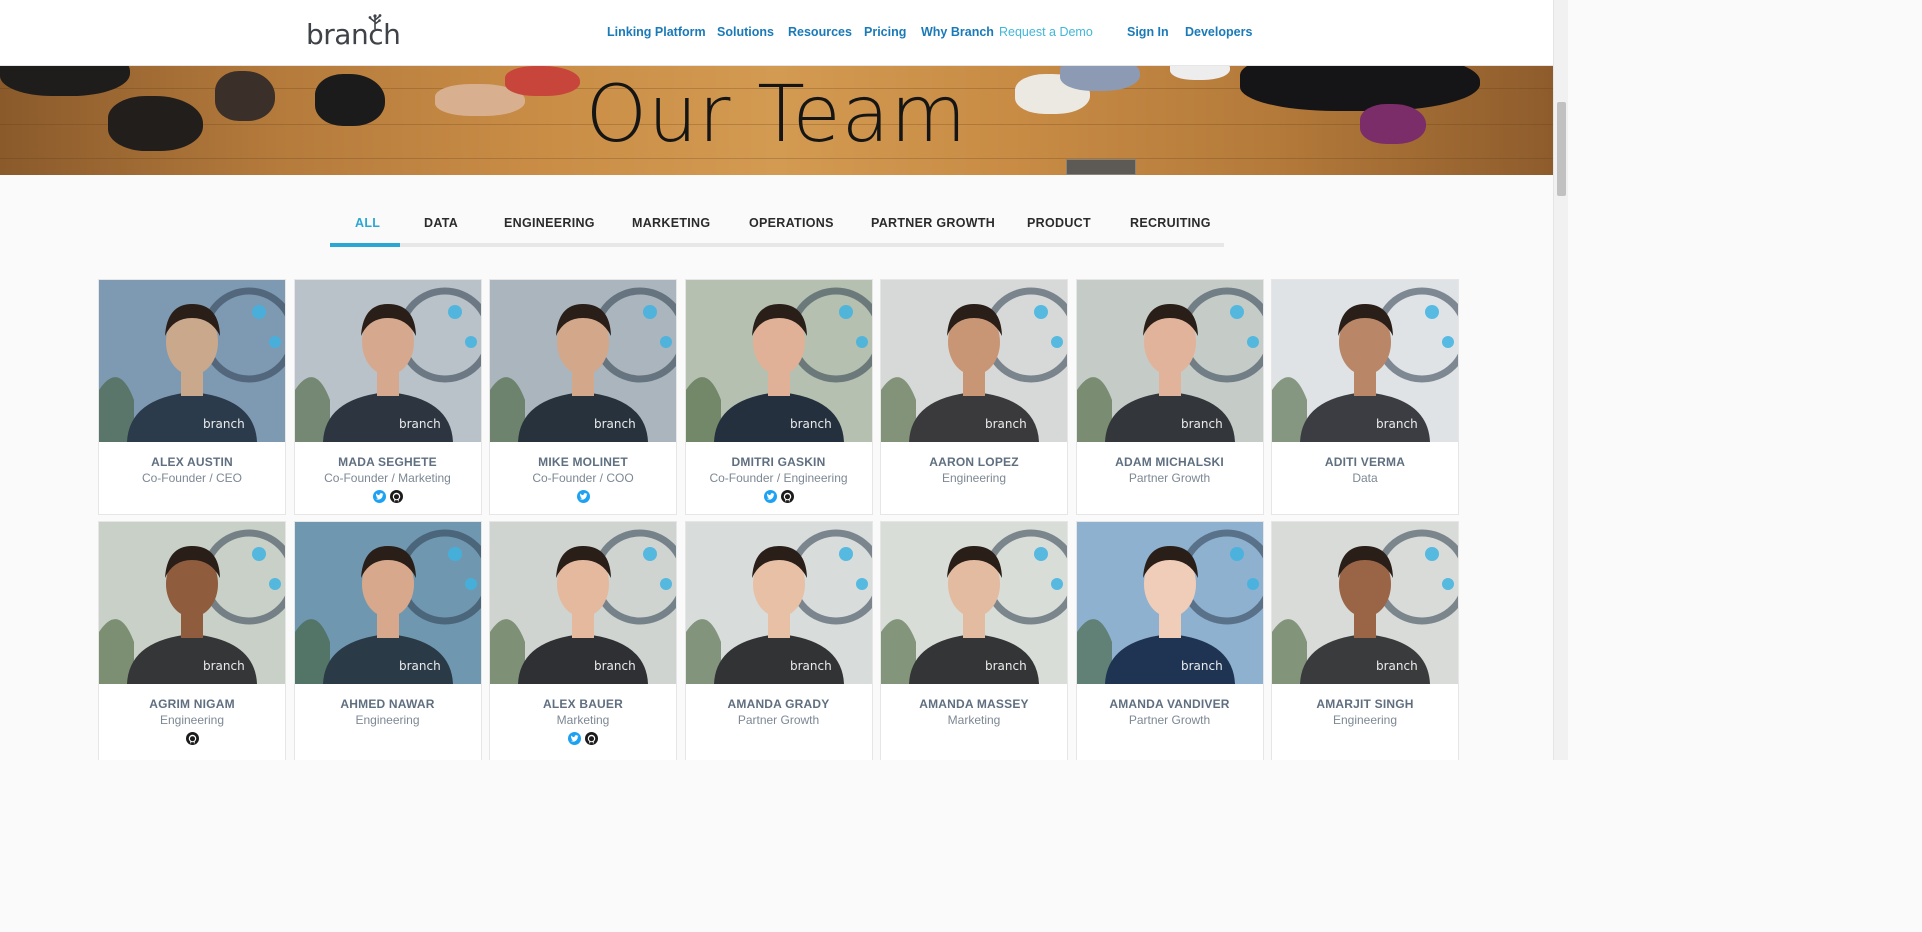 Image resolution: width=1922 pixels, height=932 pixels. What do you see at coordinates (778, 462) in the screenshot?
I see `team-member-name: DMITRI GASKIN` at bounding box center [778, 462].